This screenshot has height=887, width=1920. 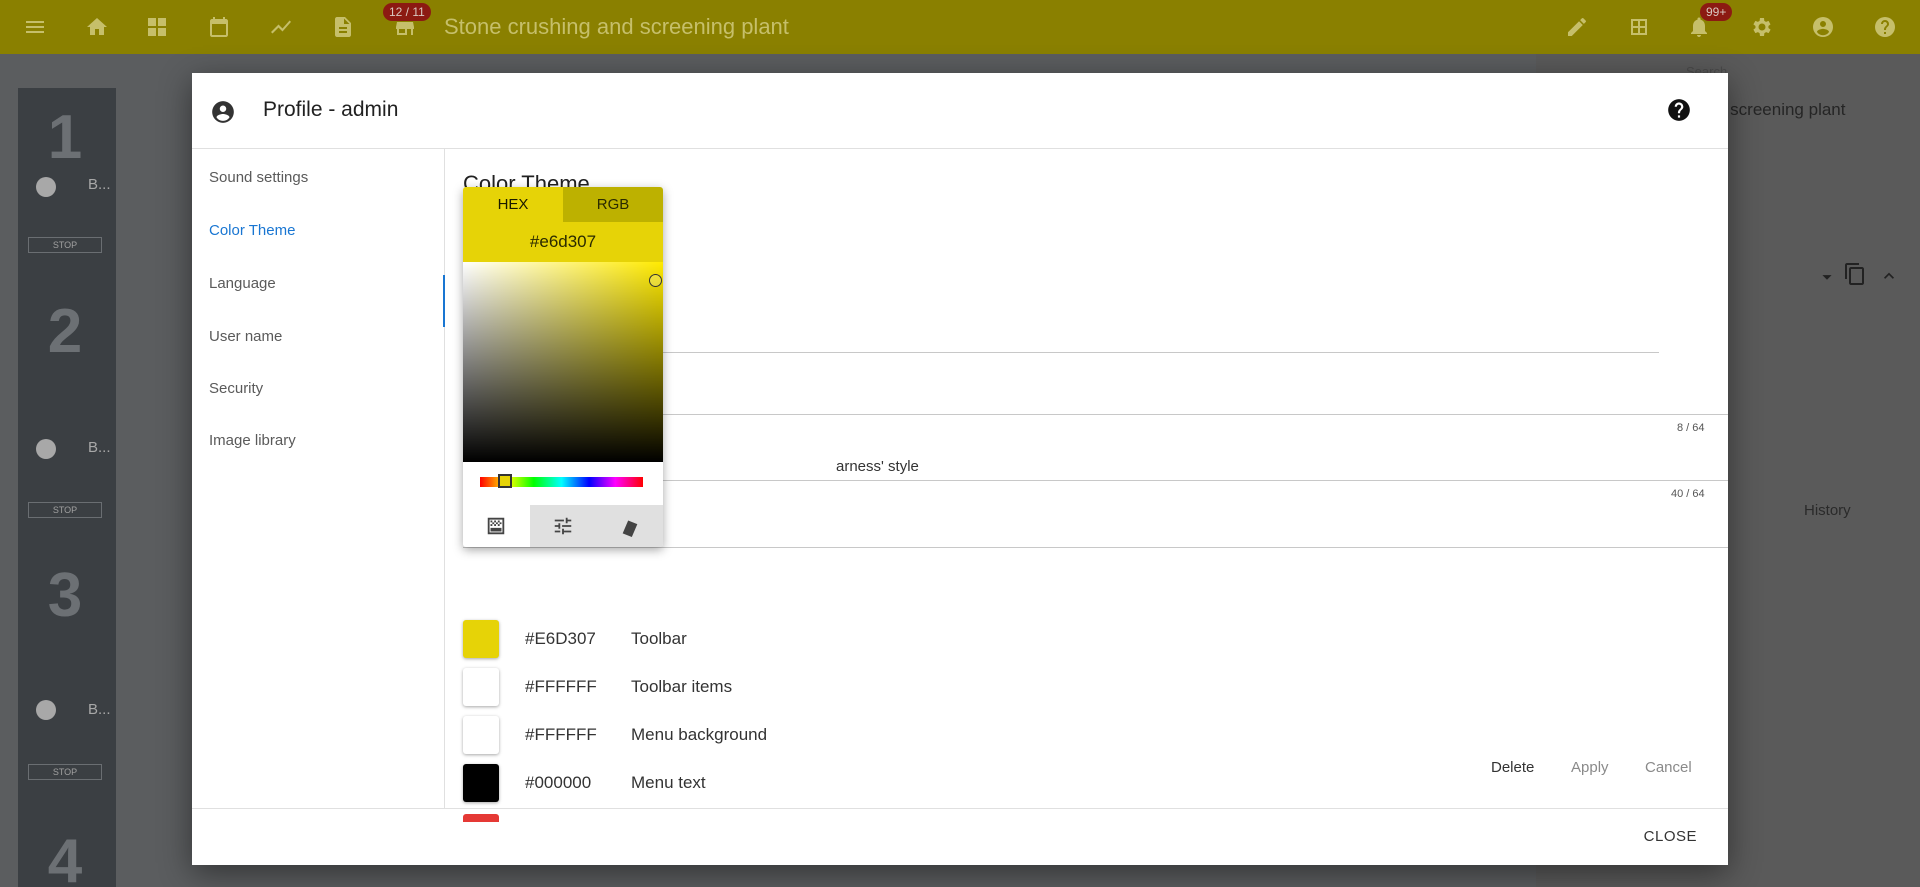 I want to click on delete-button: Delete, so click(x=1512, y=767).